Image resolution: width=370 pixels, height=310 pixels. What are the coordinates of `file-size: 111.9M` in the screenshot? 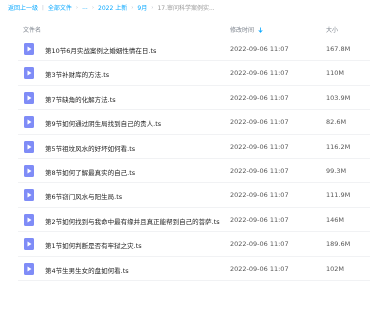 It's located at (338, 195).